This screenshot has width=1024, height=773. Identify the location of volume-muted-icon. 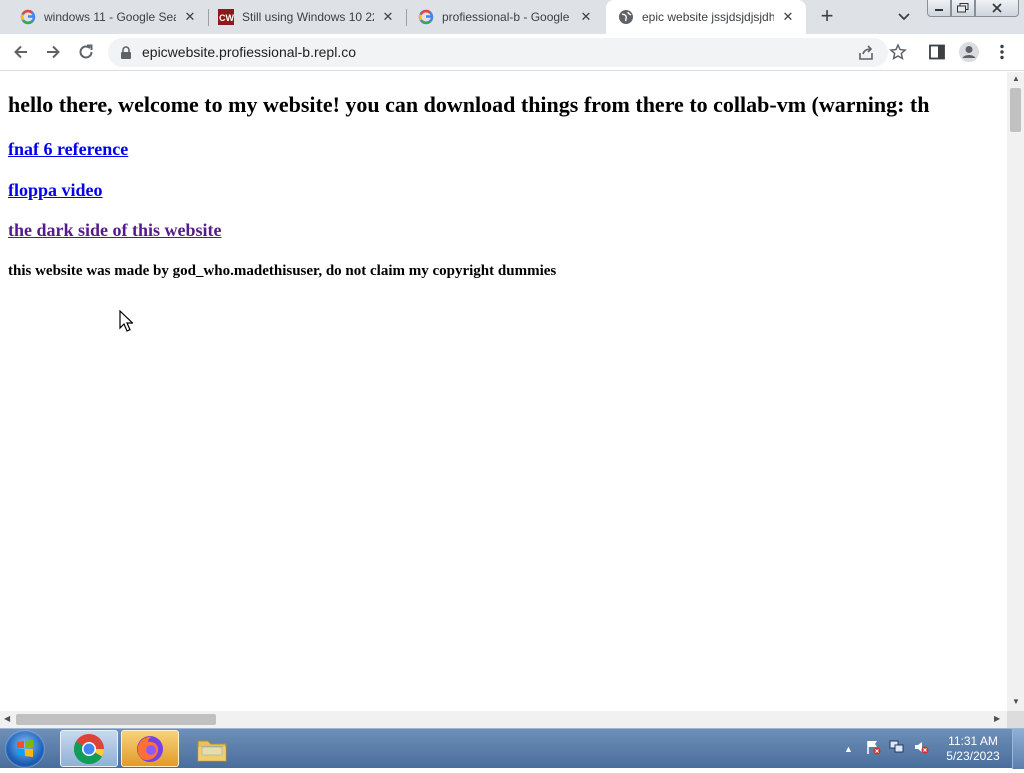
(921, 749).